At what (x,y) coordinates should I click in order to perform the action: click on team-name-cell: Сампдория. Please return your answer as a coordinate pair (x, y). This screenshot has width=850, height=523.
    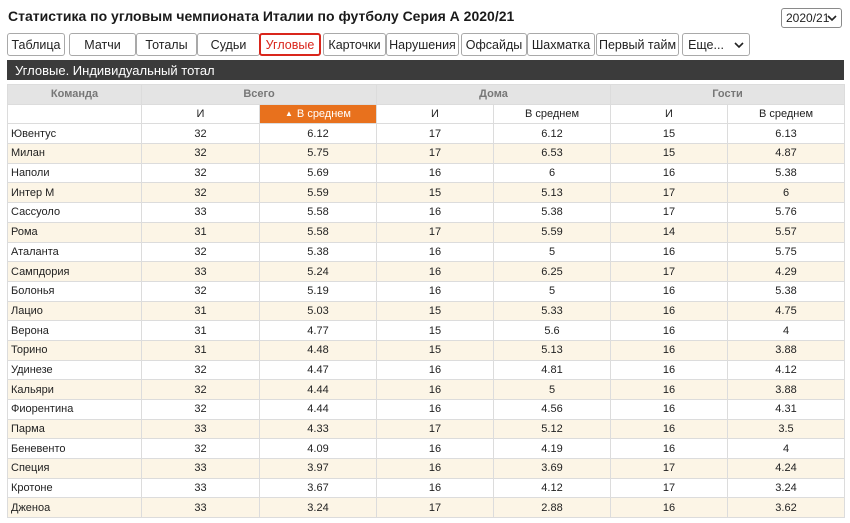
    Looking at the image, I should click on (74, 271).